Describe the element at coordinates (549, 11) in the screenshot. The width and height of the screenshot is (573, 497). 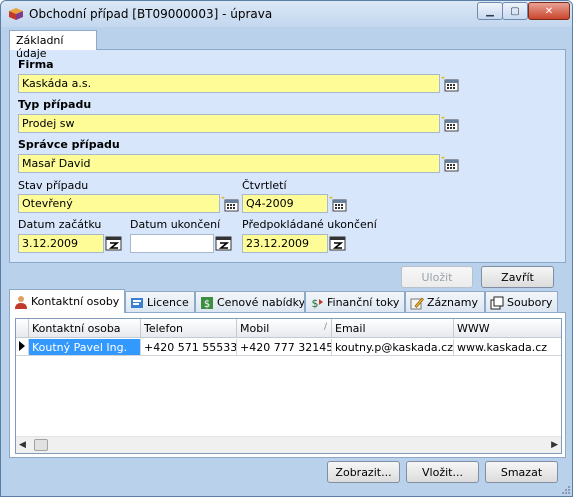
I see `close-button: ✕` at that location.